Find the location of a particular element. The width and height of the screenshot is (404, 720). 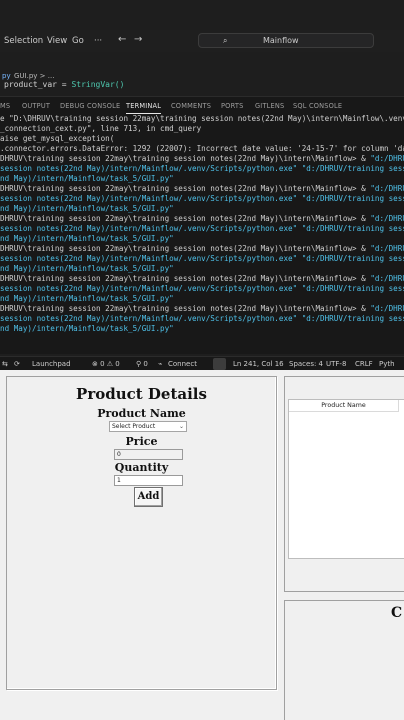

tab-debug-console: DEBUG CONSOLE is located at coordinates (90, 106).